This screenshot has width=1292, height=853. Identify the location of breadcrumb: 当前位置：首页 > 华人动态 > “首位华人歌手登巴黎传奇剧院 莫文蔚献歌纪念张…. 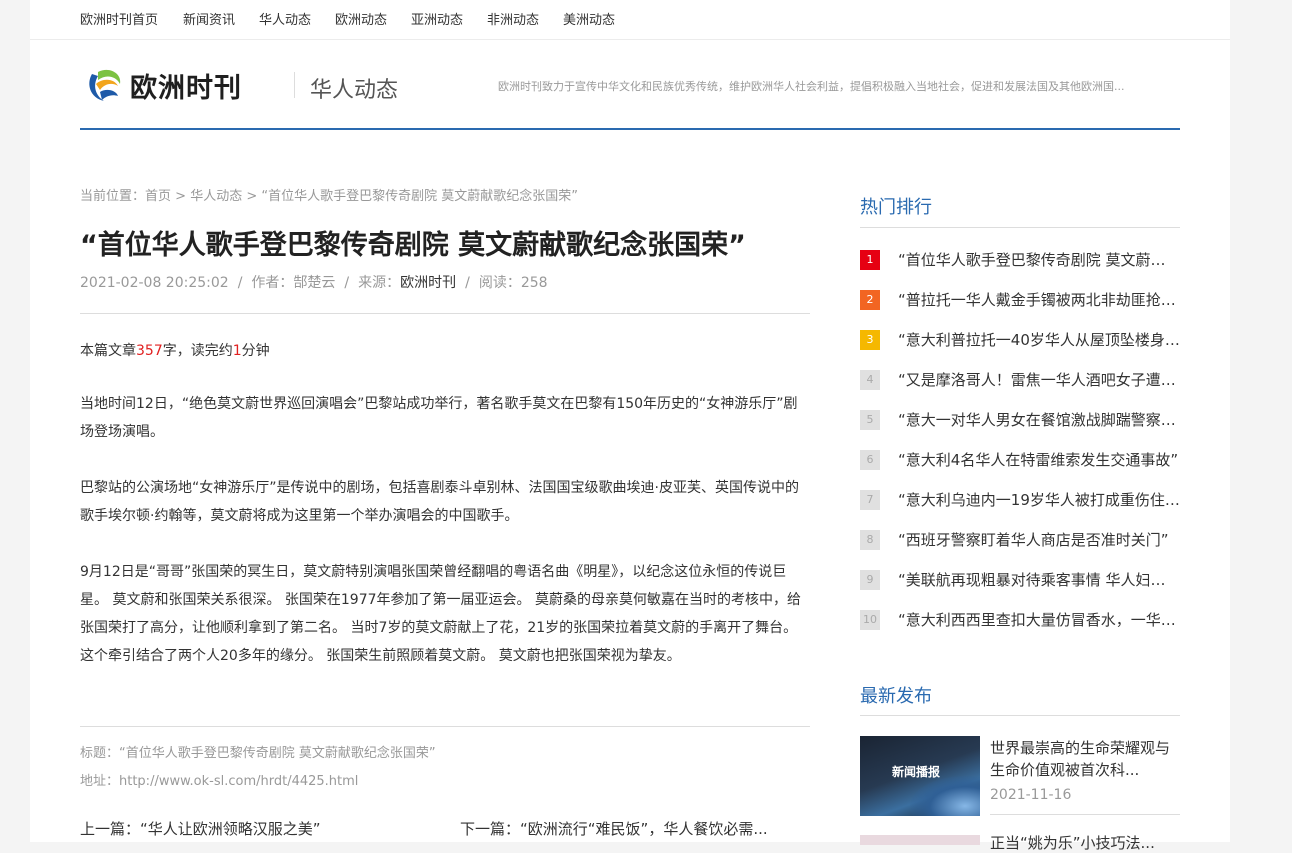
(329, 194).